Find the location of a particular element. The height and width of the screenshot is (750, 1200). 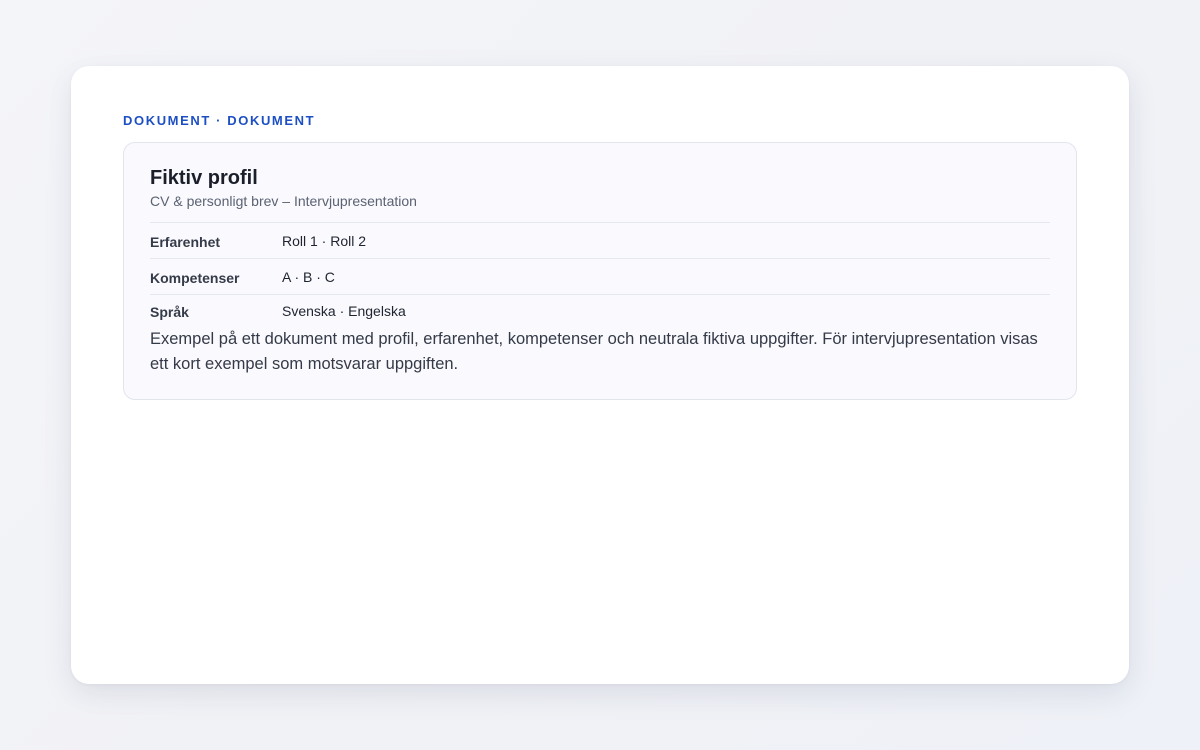

detail-label: Språk is located at coordinates (169, 311).